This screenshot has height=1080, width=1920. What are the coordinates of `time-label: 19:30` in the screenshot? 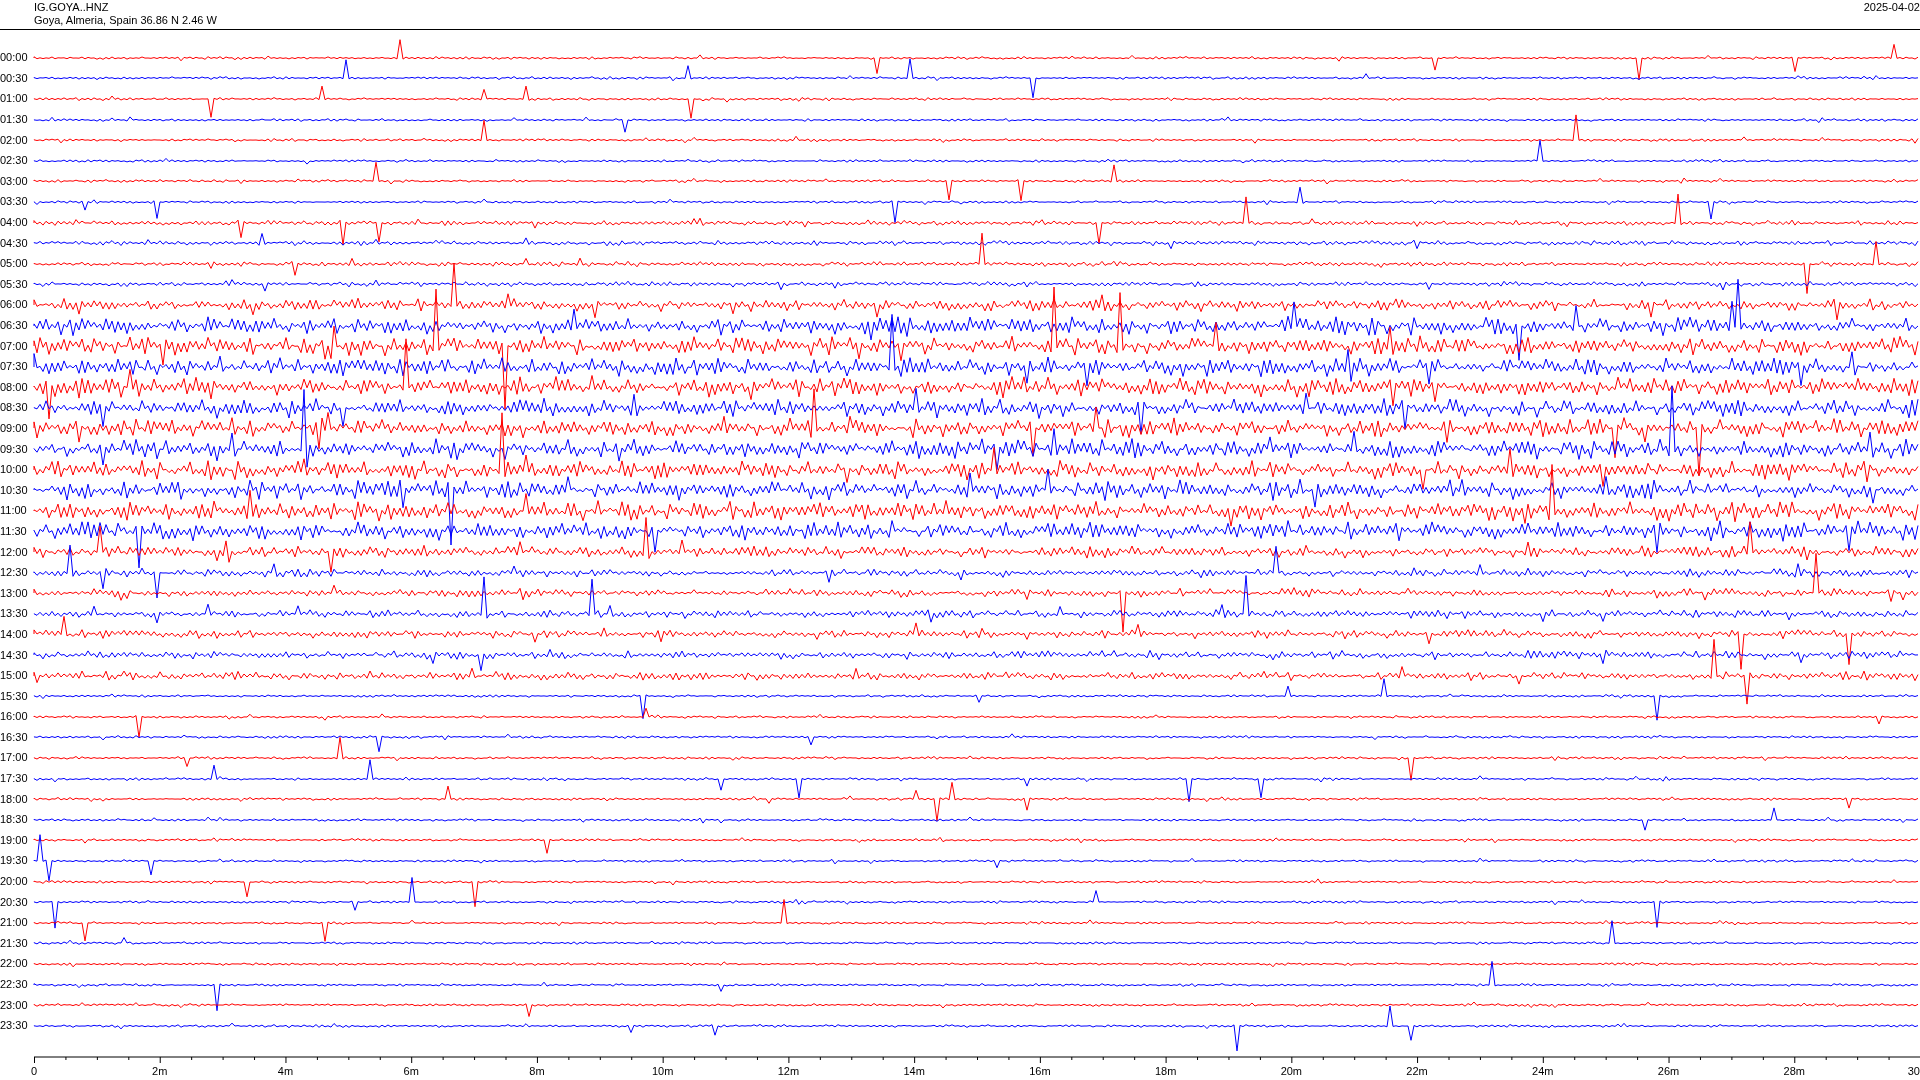 It's located at (14, 861).